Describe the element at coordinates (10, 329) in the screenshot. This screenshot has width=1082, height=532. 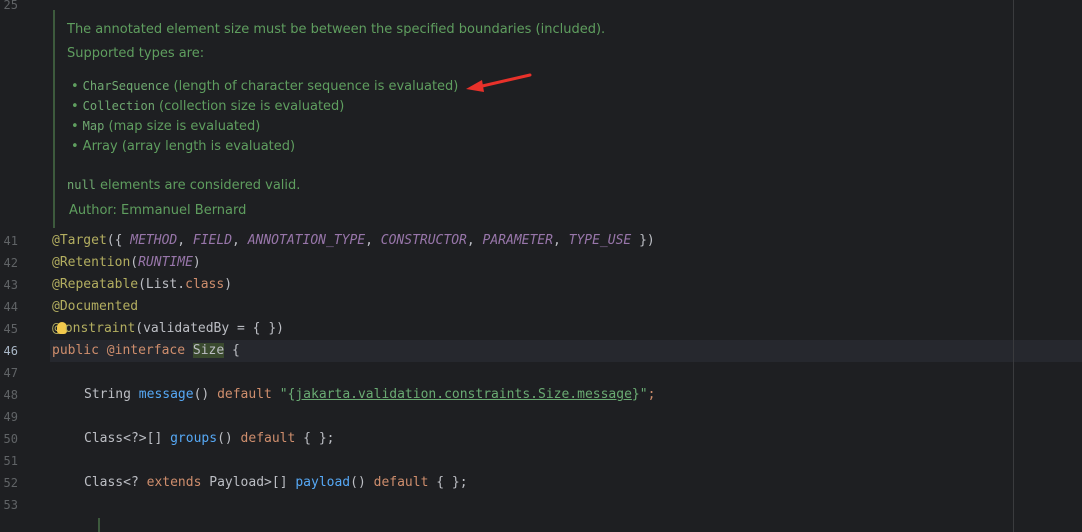
I see `line-number: 45` at that location.